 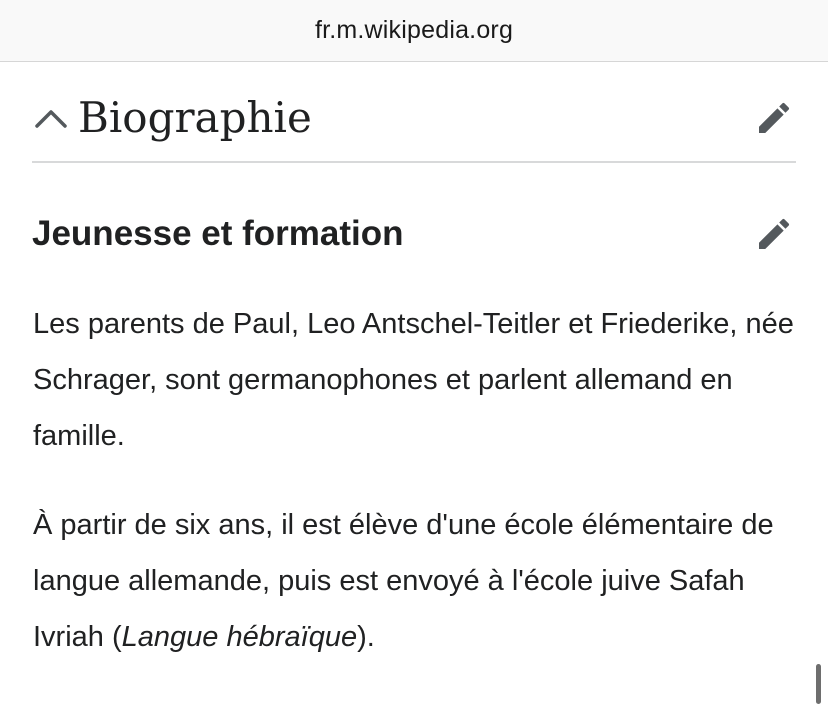 What do you see at coordinates (239, 637) in the screenshot?
I see `italic-text: Langue hébraïque` at bounding box center [239, 637].